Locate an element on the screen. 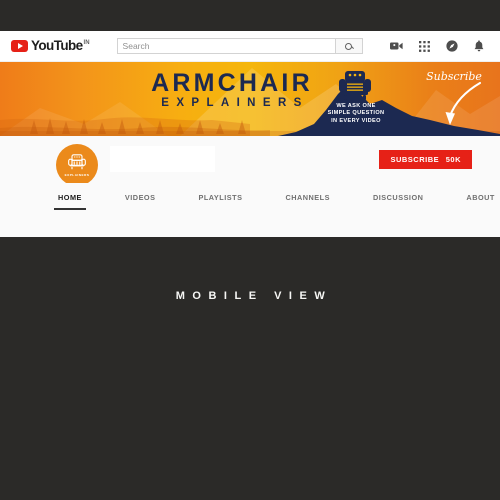 The width and height of the screenshot is (500, 500). youtube-logo: YouTube IN is located at coordinates (50, 45).